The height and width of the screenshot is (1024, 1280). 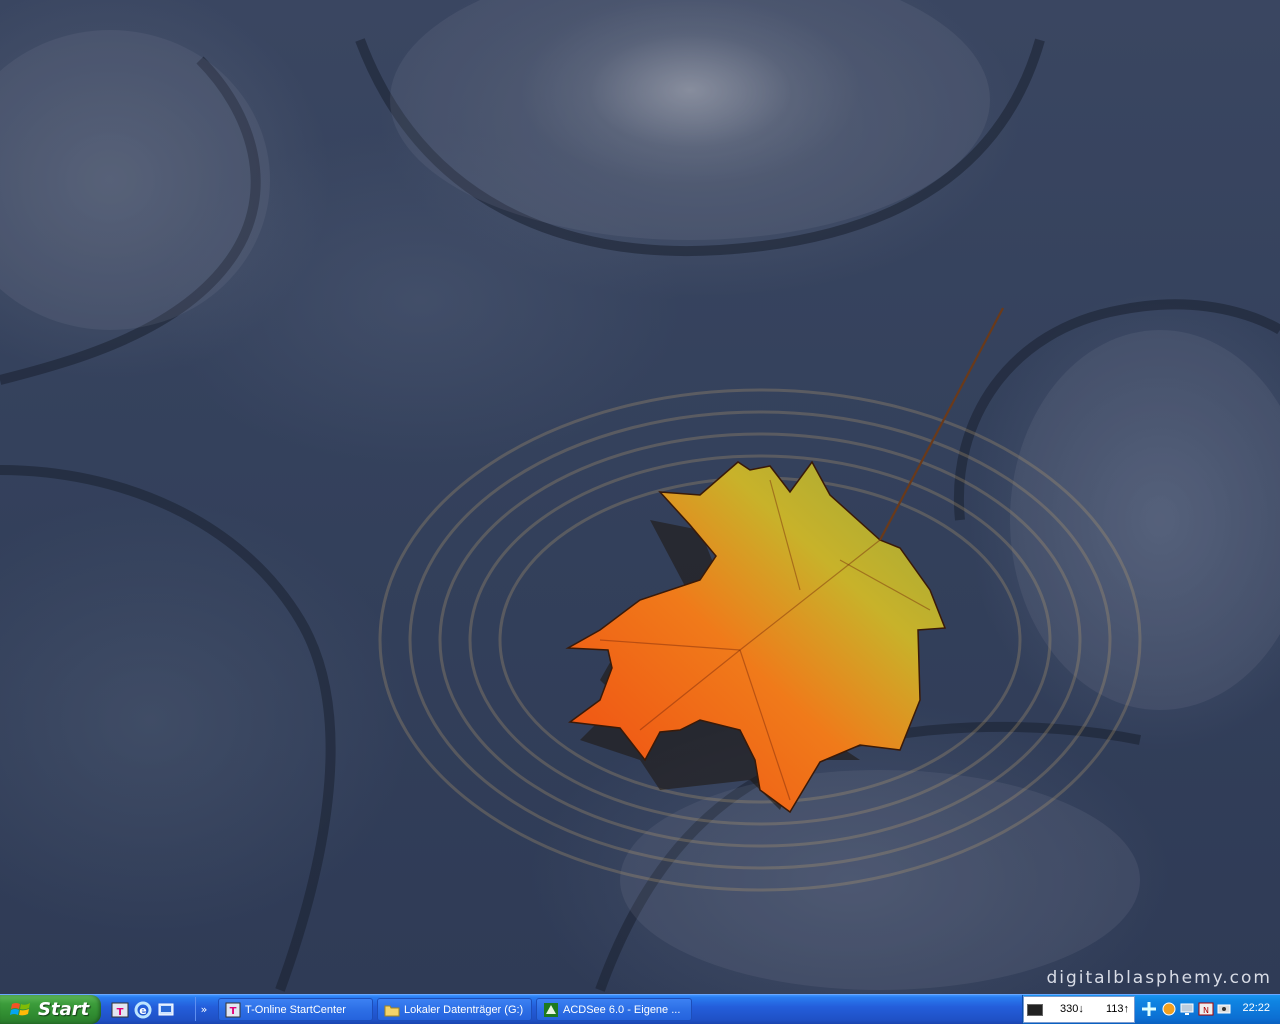 I want to click on task-button-lokaler-datentraeger: Lokaler Datenträger (G:), so click(x=454, y=1009).